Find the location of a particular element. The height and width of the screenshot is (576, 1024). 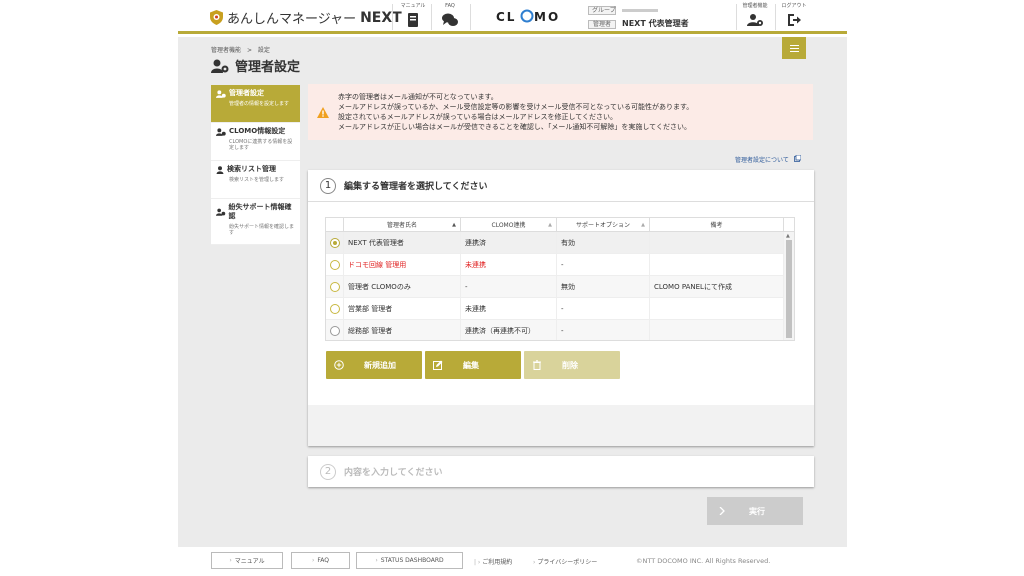

delete-button-label: 削除 is located at coordinates (570, 365).